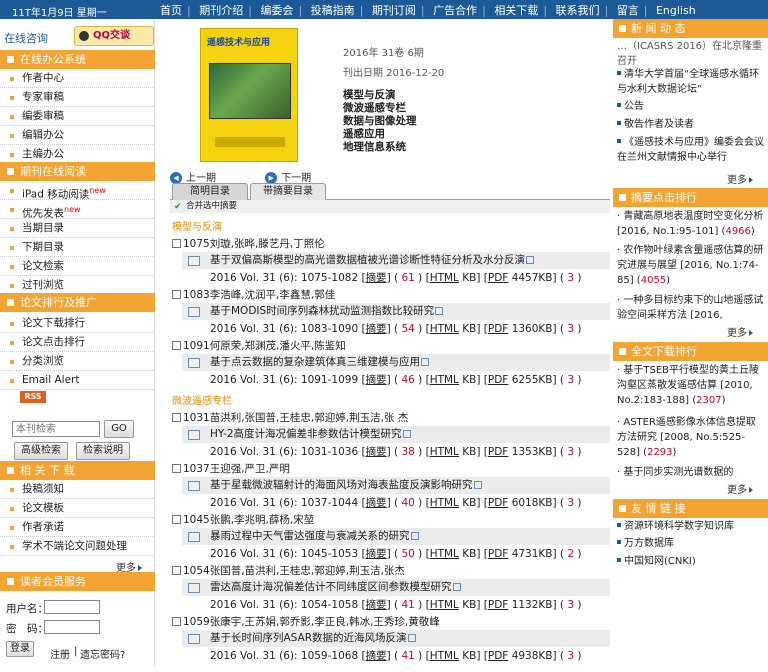 This screenshot has width=768, height=672. Describe the element at coordinates (114, 36) in the screenshot. I see `qq-chat-button: QQ交谈` at that location.